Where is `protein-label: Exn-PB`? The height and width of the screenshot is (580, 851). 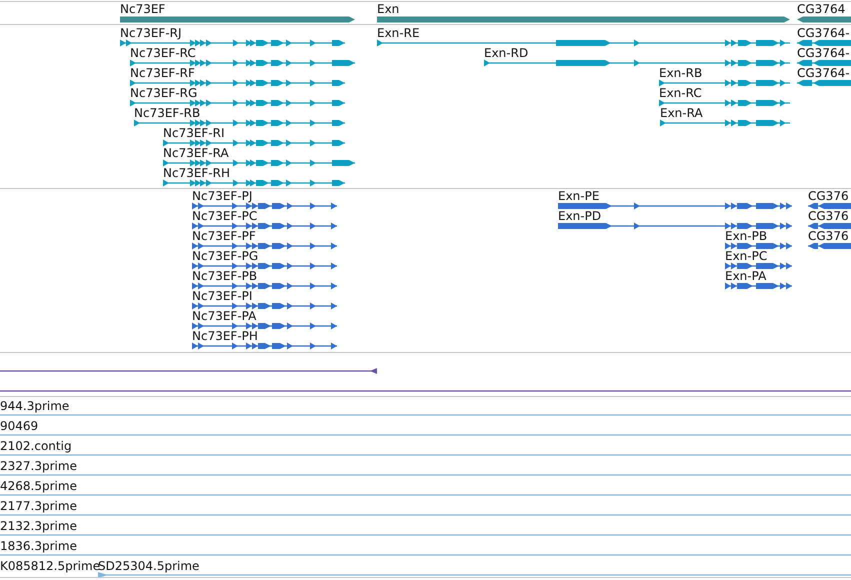
protein-label: Exn-PB is located at coordinates (746, 236).